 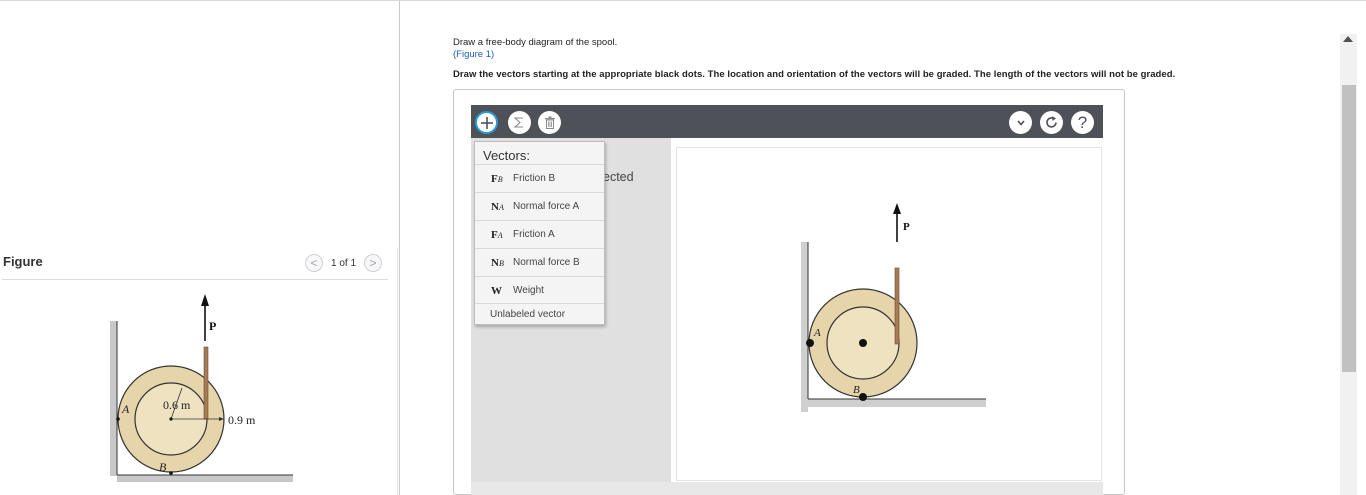 What do you see at coordinates (506, 155) in the screenshot?
I see `vector-menu-title: Vectors:` at bounding box center [506, 155].